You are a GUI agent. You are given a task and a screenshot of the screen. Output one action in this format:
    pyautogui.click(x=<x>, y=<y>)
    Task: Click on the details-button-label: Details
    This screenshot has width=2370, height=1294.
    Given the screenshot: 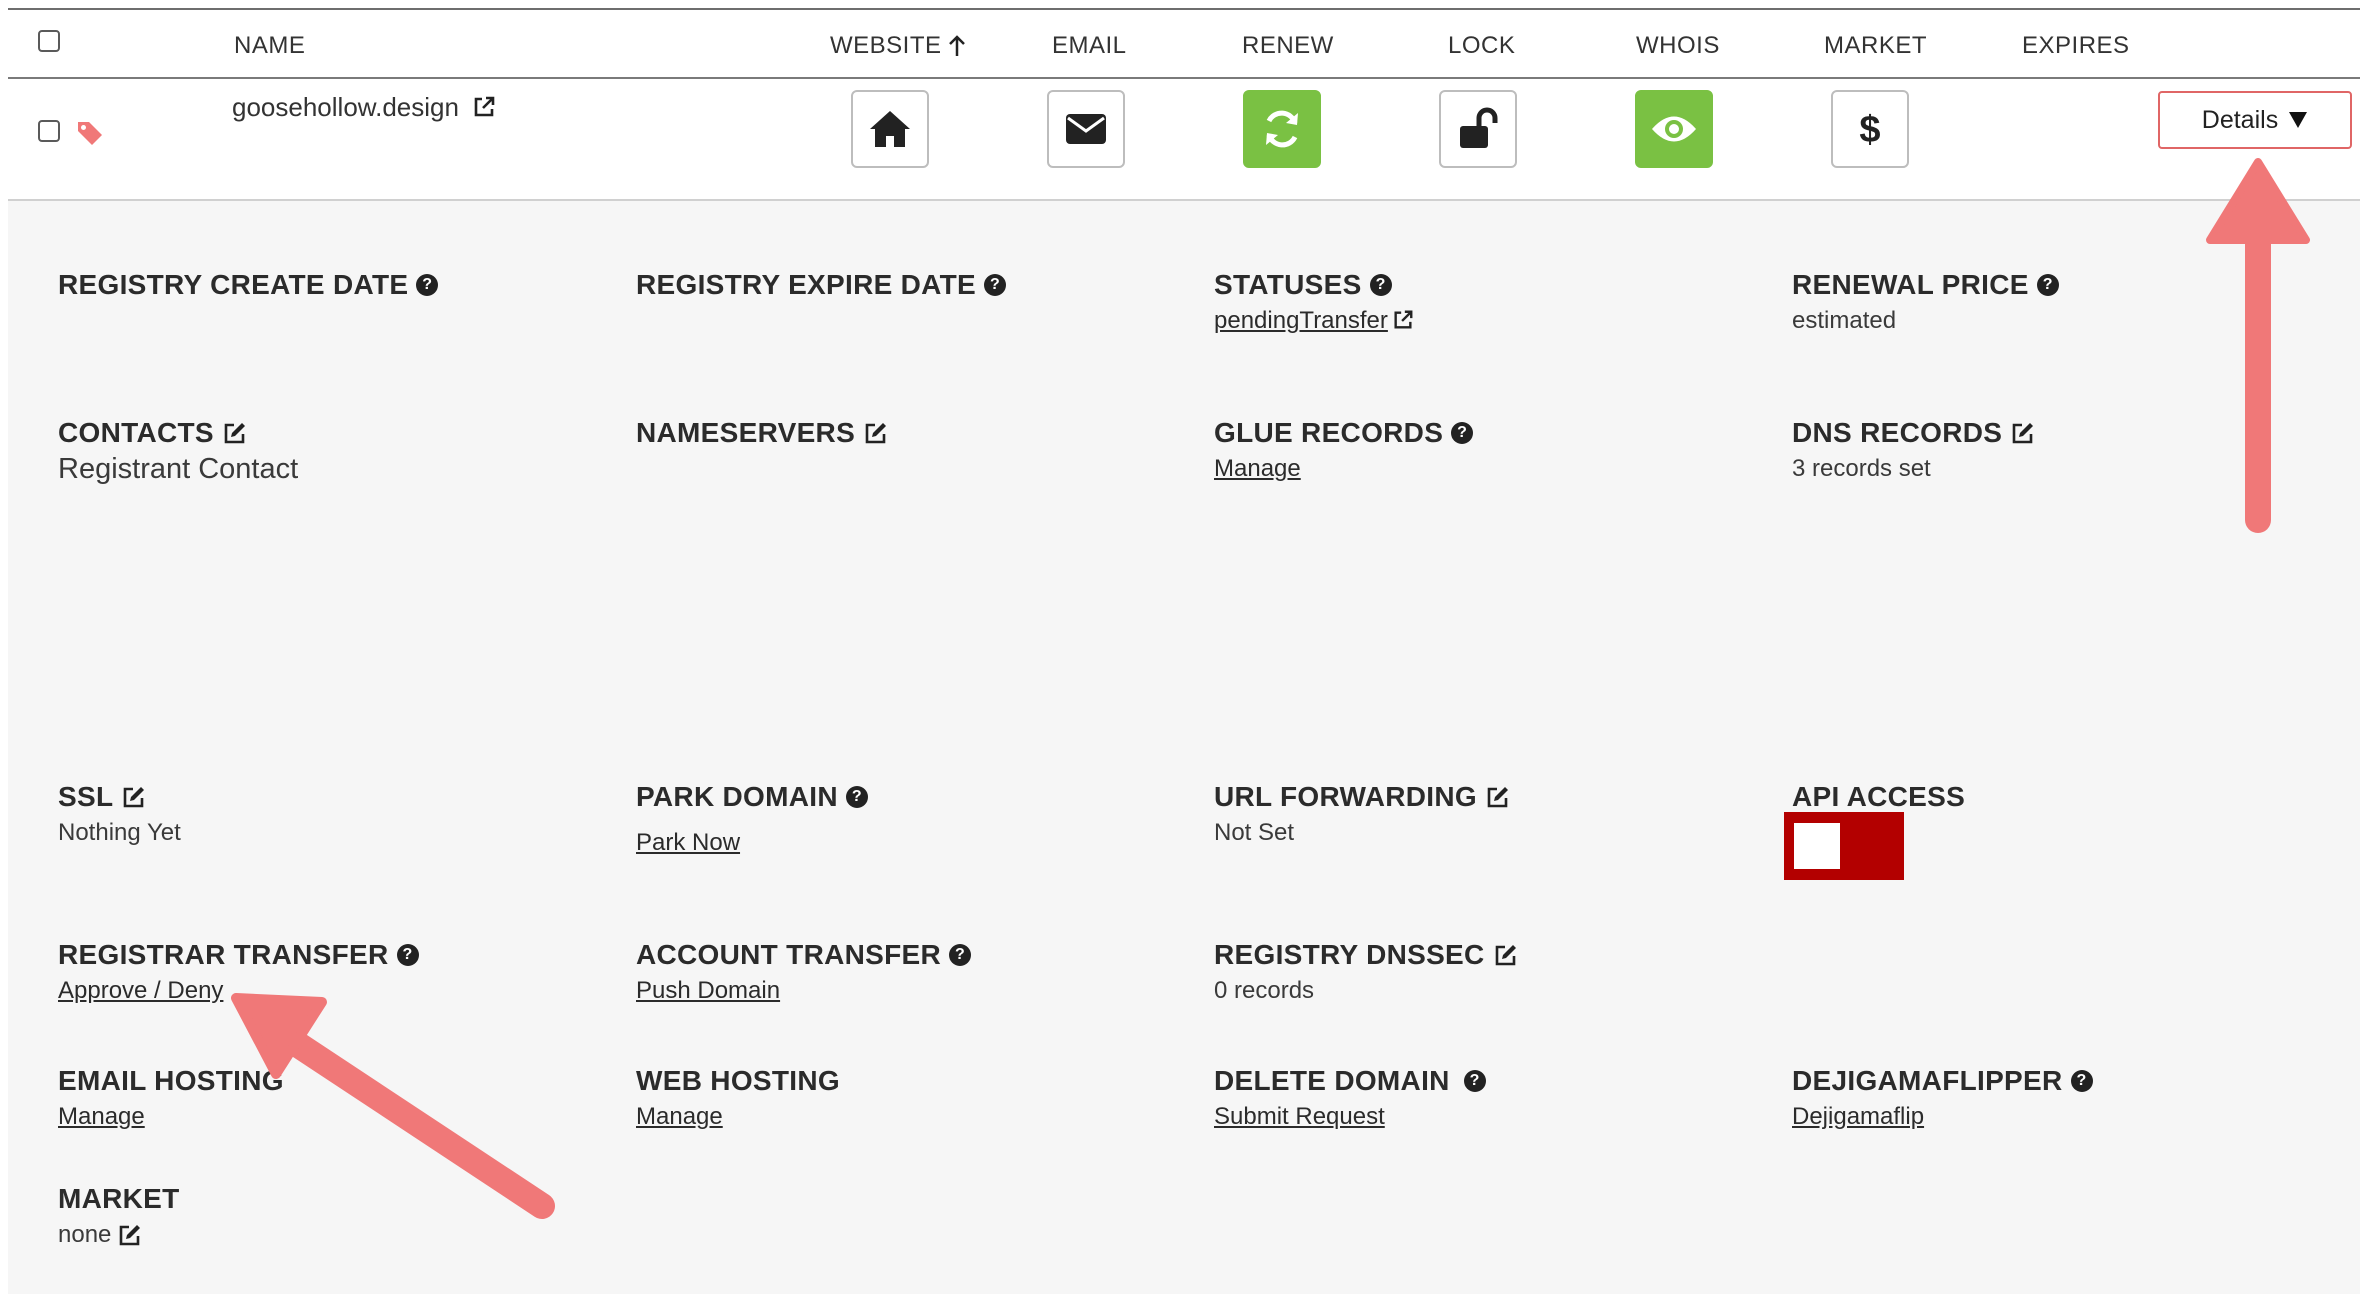 What is the action you would take?
    pyautogui.click(x=2240, y=119)
    